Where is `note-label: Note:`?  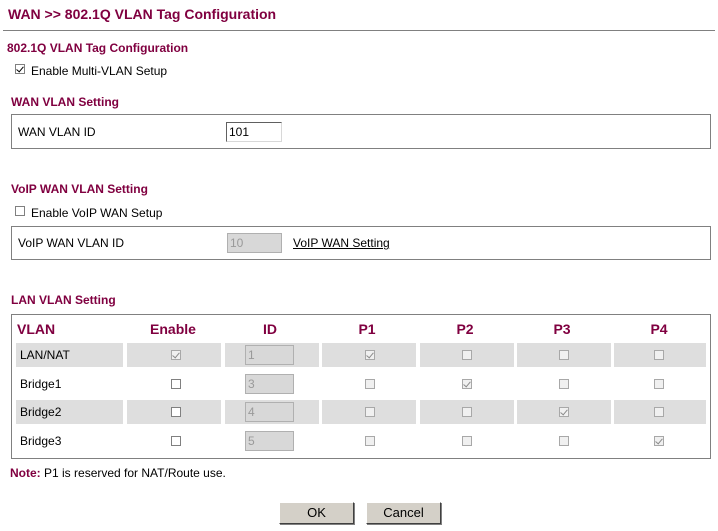
note-label: Note: is located at coordinates (25, 473).